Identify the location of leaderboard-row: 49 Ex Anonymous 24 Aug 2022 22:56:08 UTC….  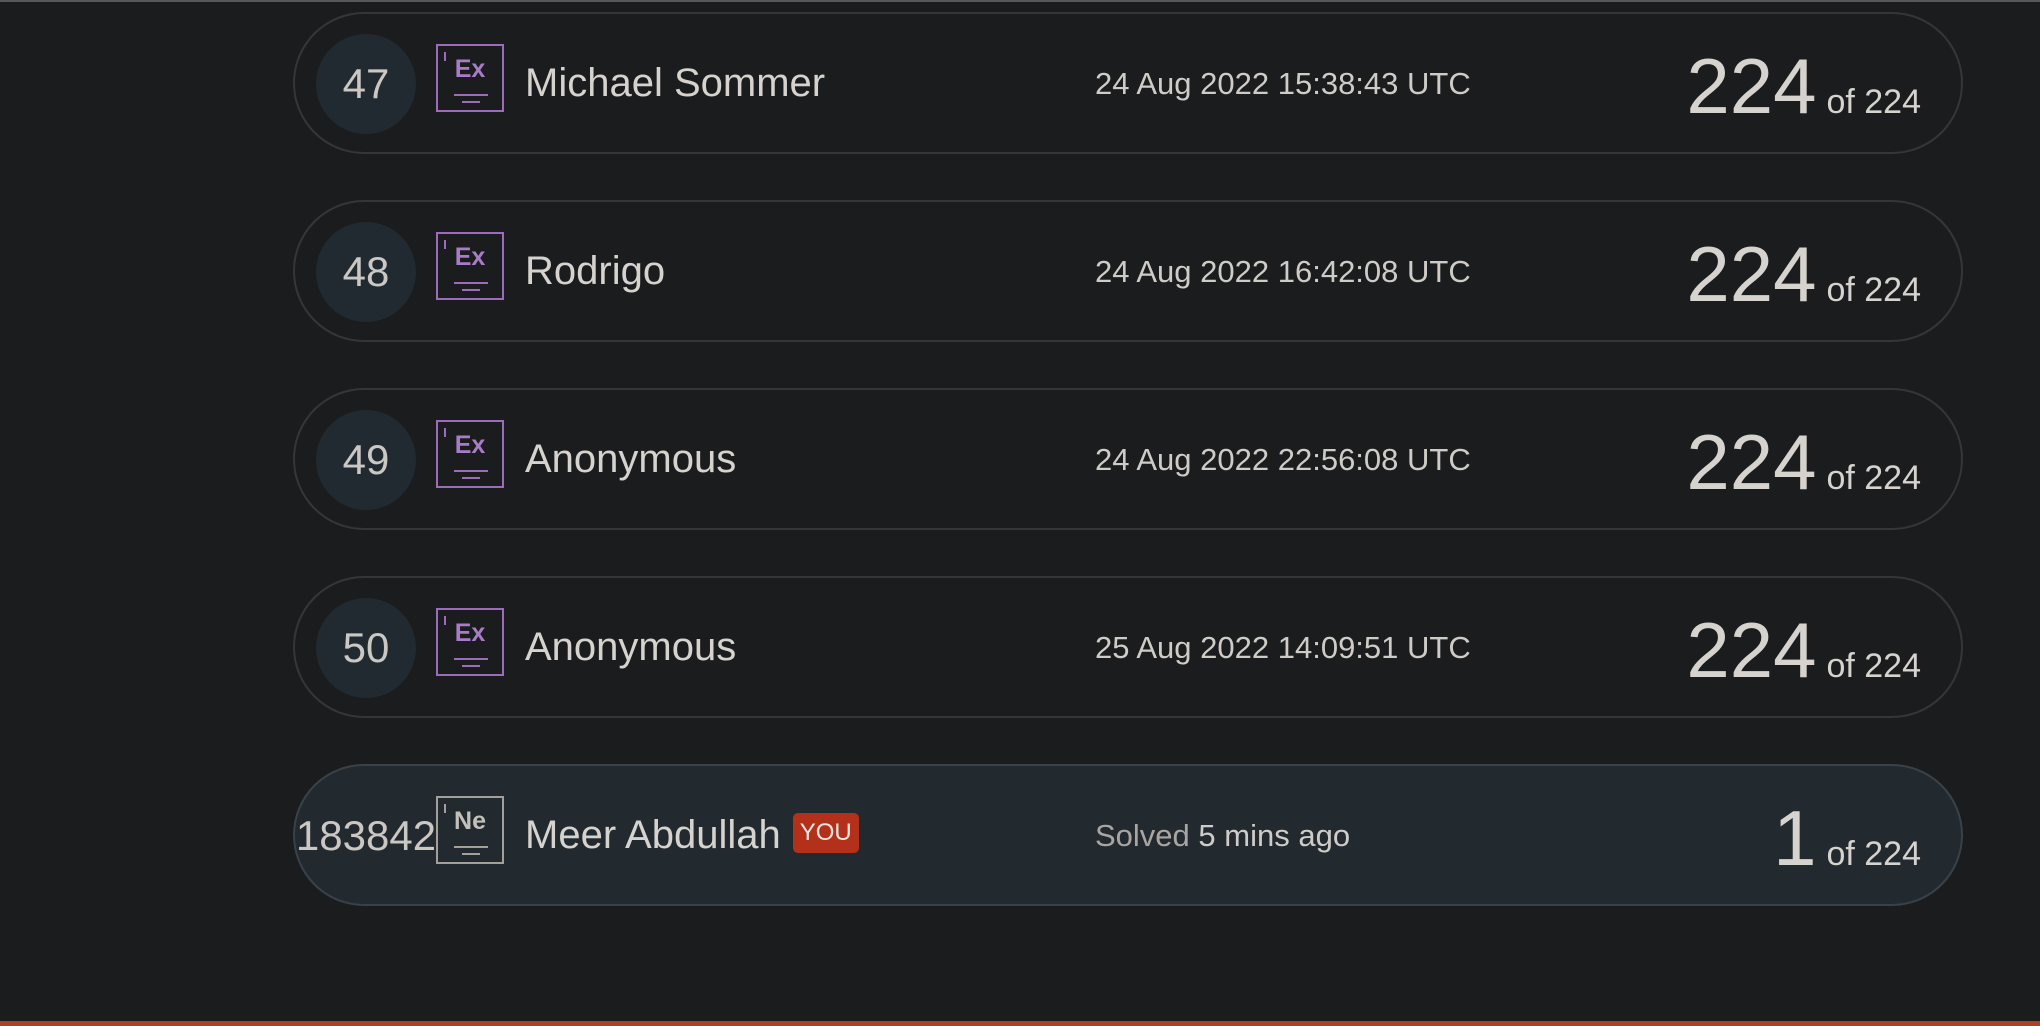
(1128, 459).